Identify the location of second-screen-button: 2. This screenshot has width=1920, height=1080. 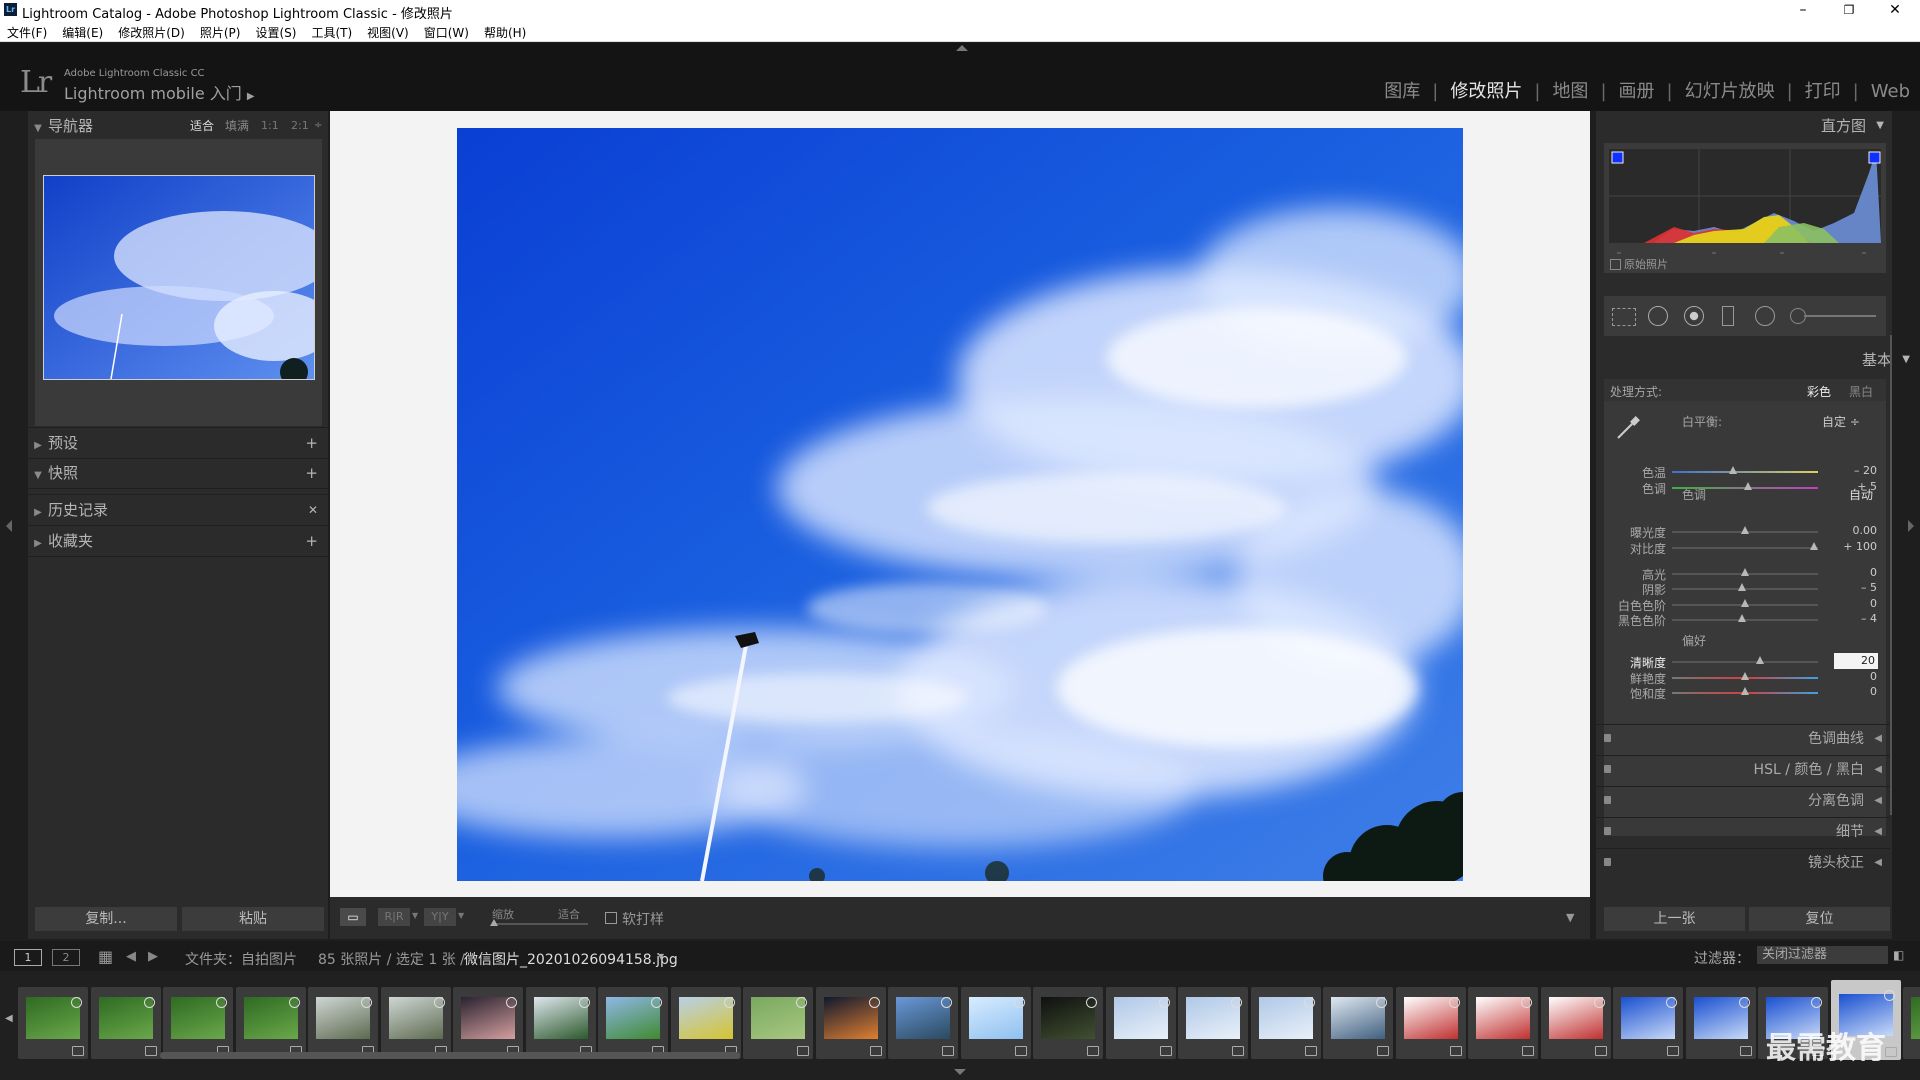
(66, 957).